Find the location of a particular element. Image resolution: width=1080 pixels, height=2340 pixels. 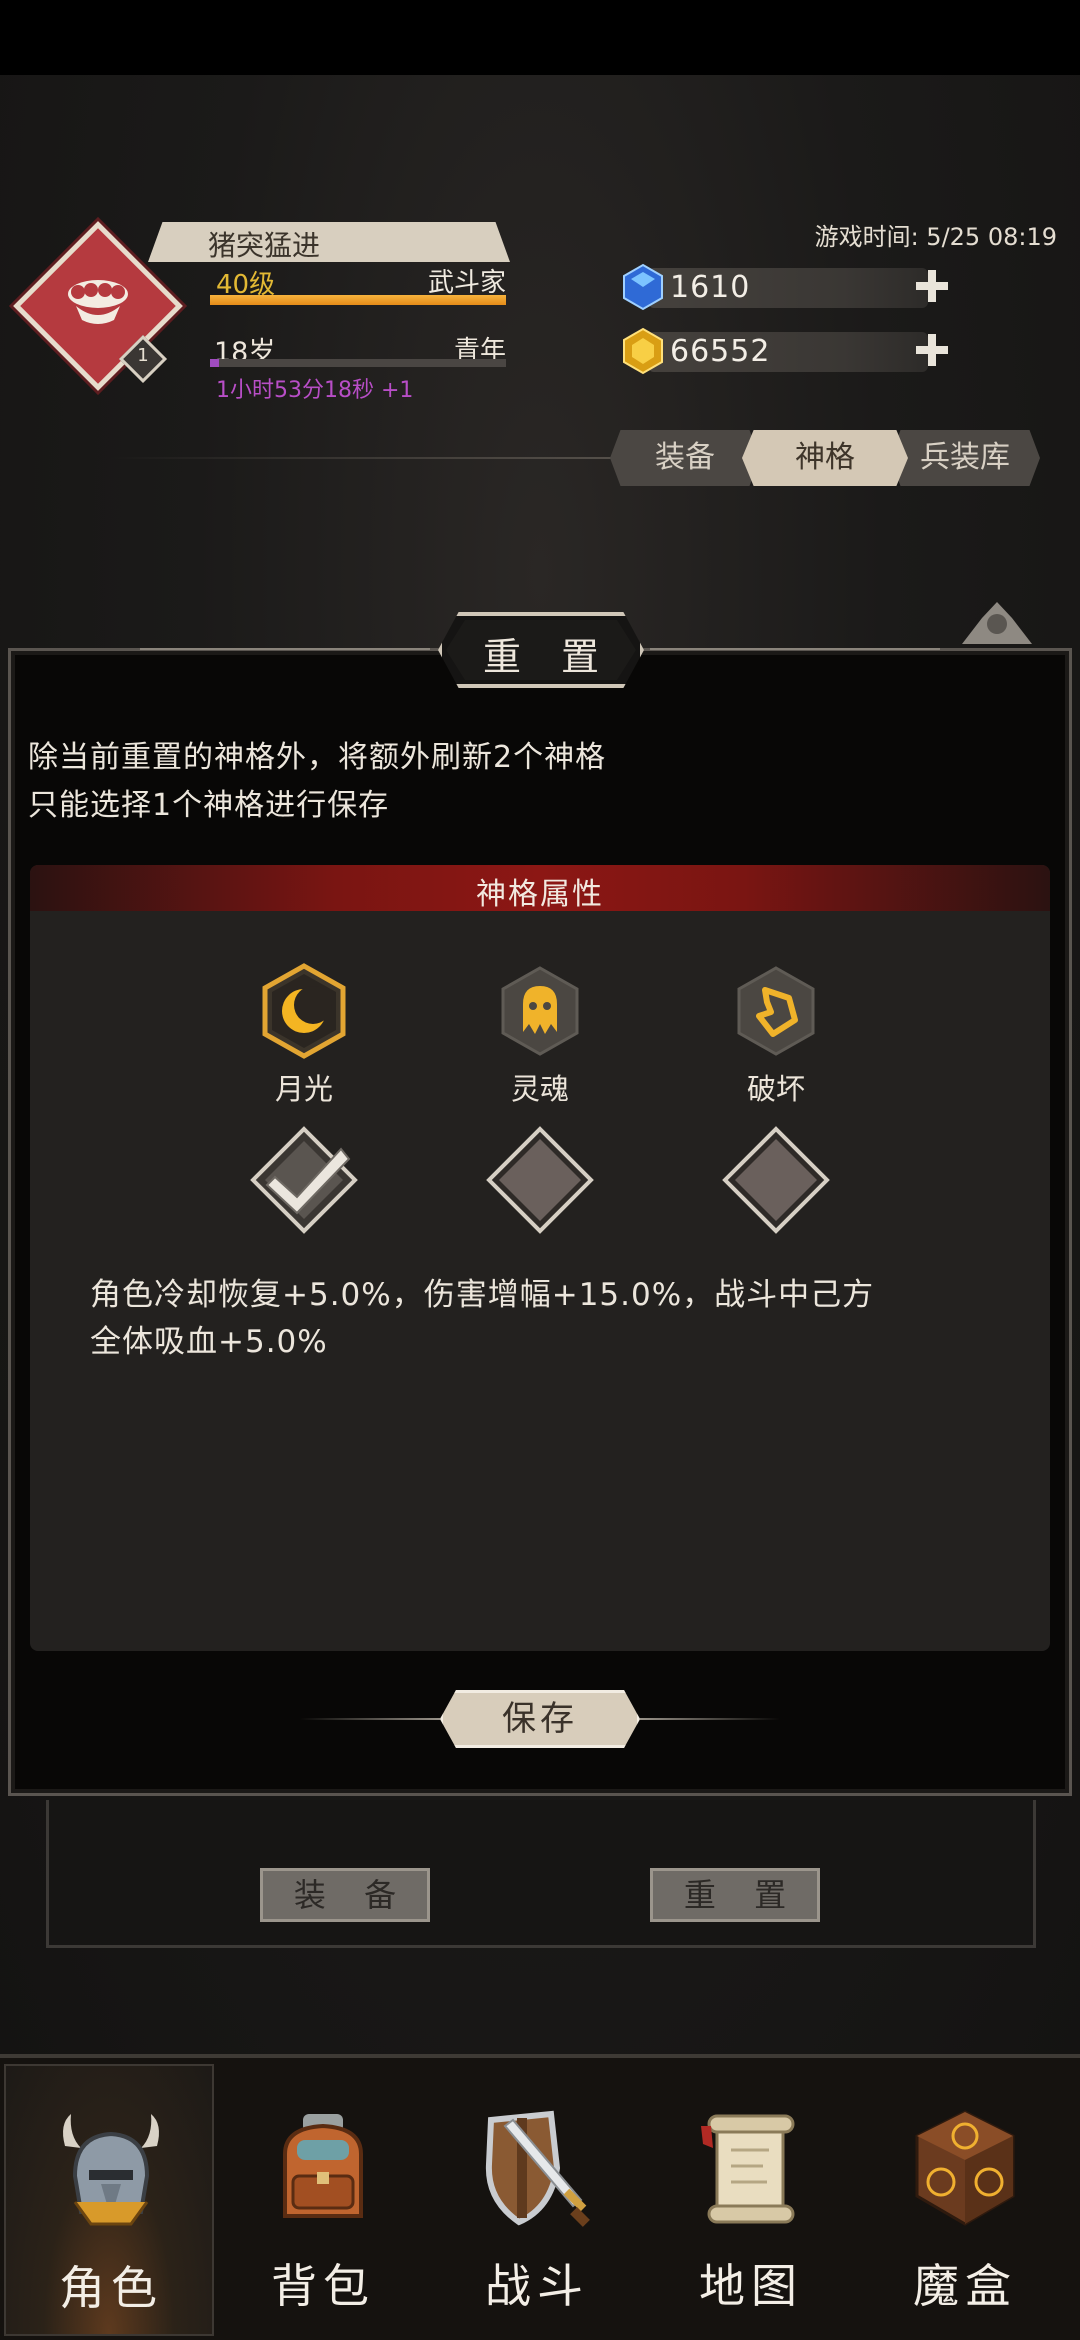

helmet-icon is located at coordinates (111, 2170).